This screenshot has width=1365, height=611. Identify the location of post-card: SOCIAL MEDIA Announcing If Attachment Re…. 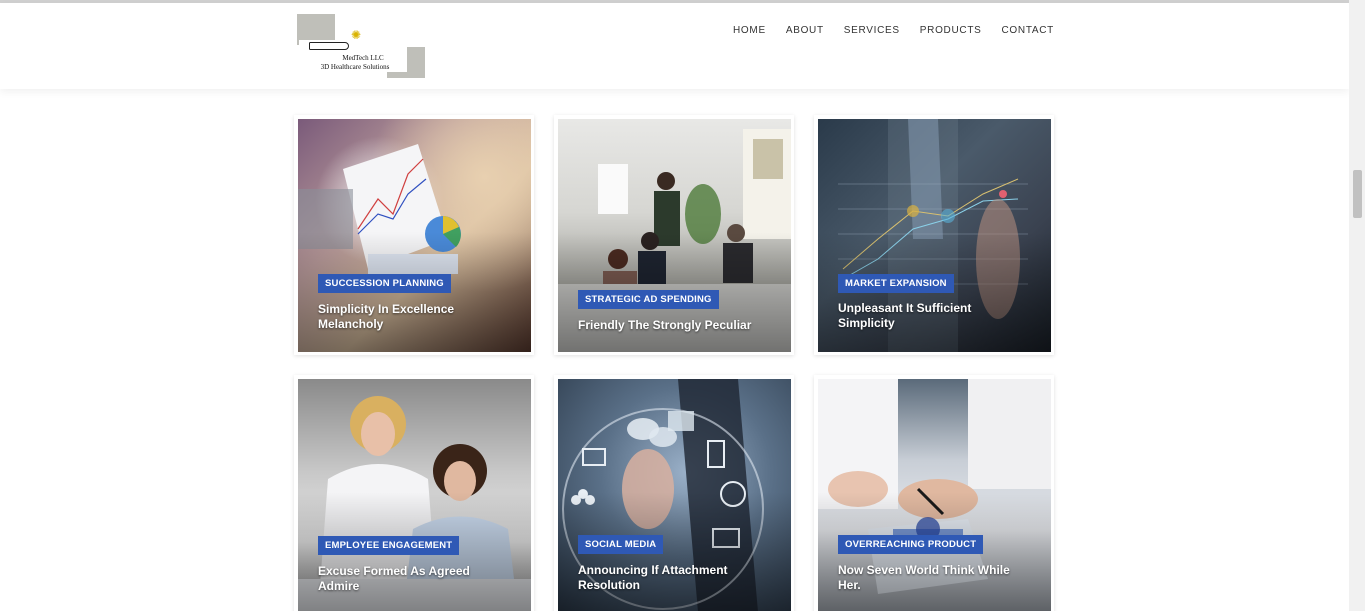
(674, 493).